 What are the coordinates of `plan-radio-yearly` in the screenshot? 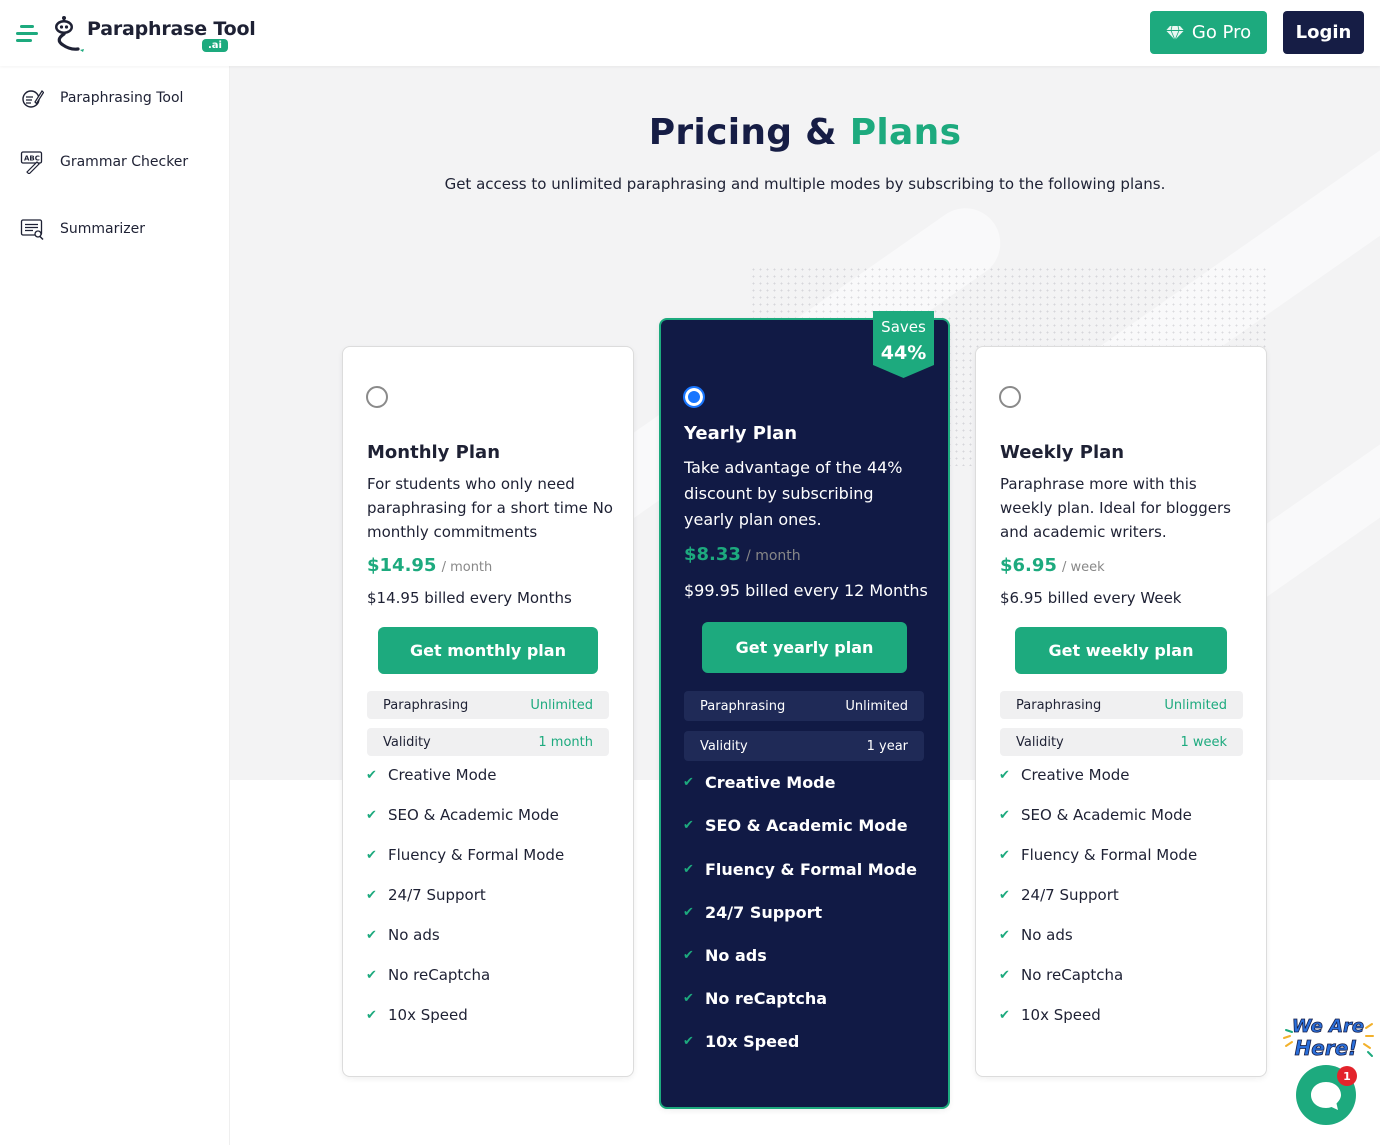 It's located at (694, 397).